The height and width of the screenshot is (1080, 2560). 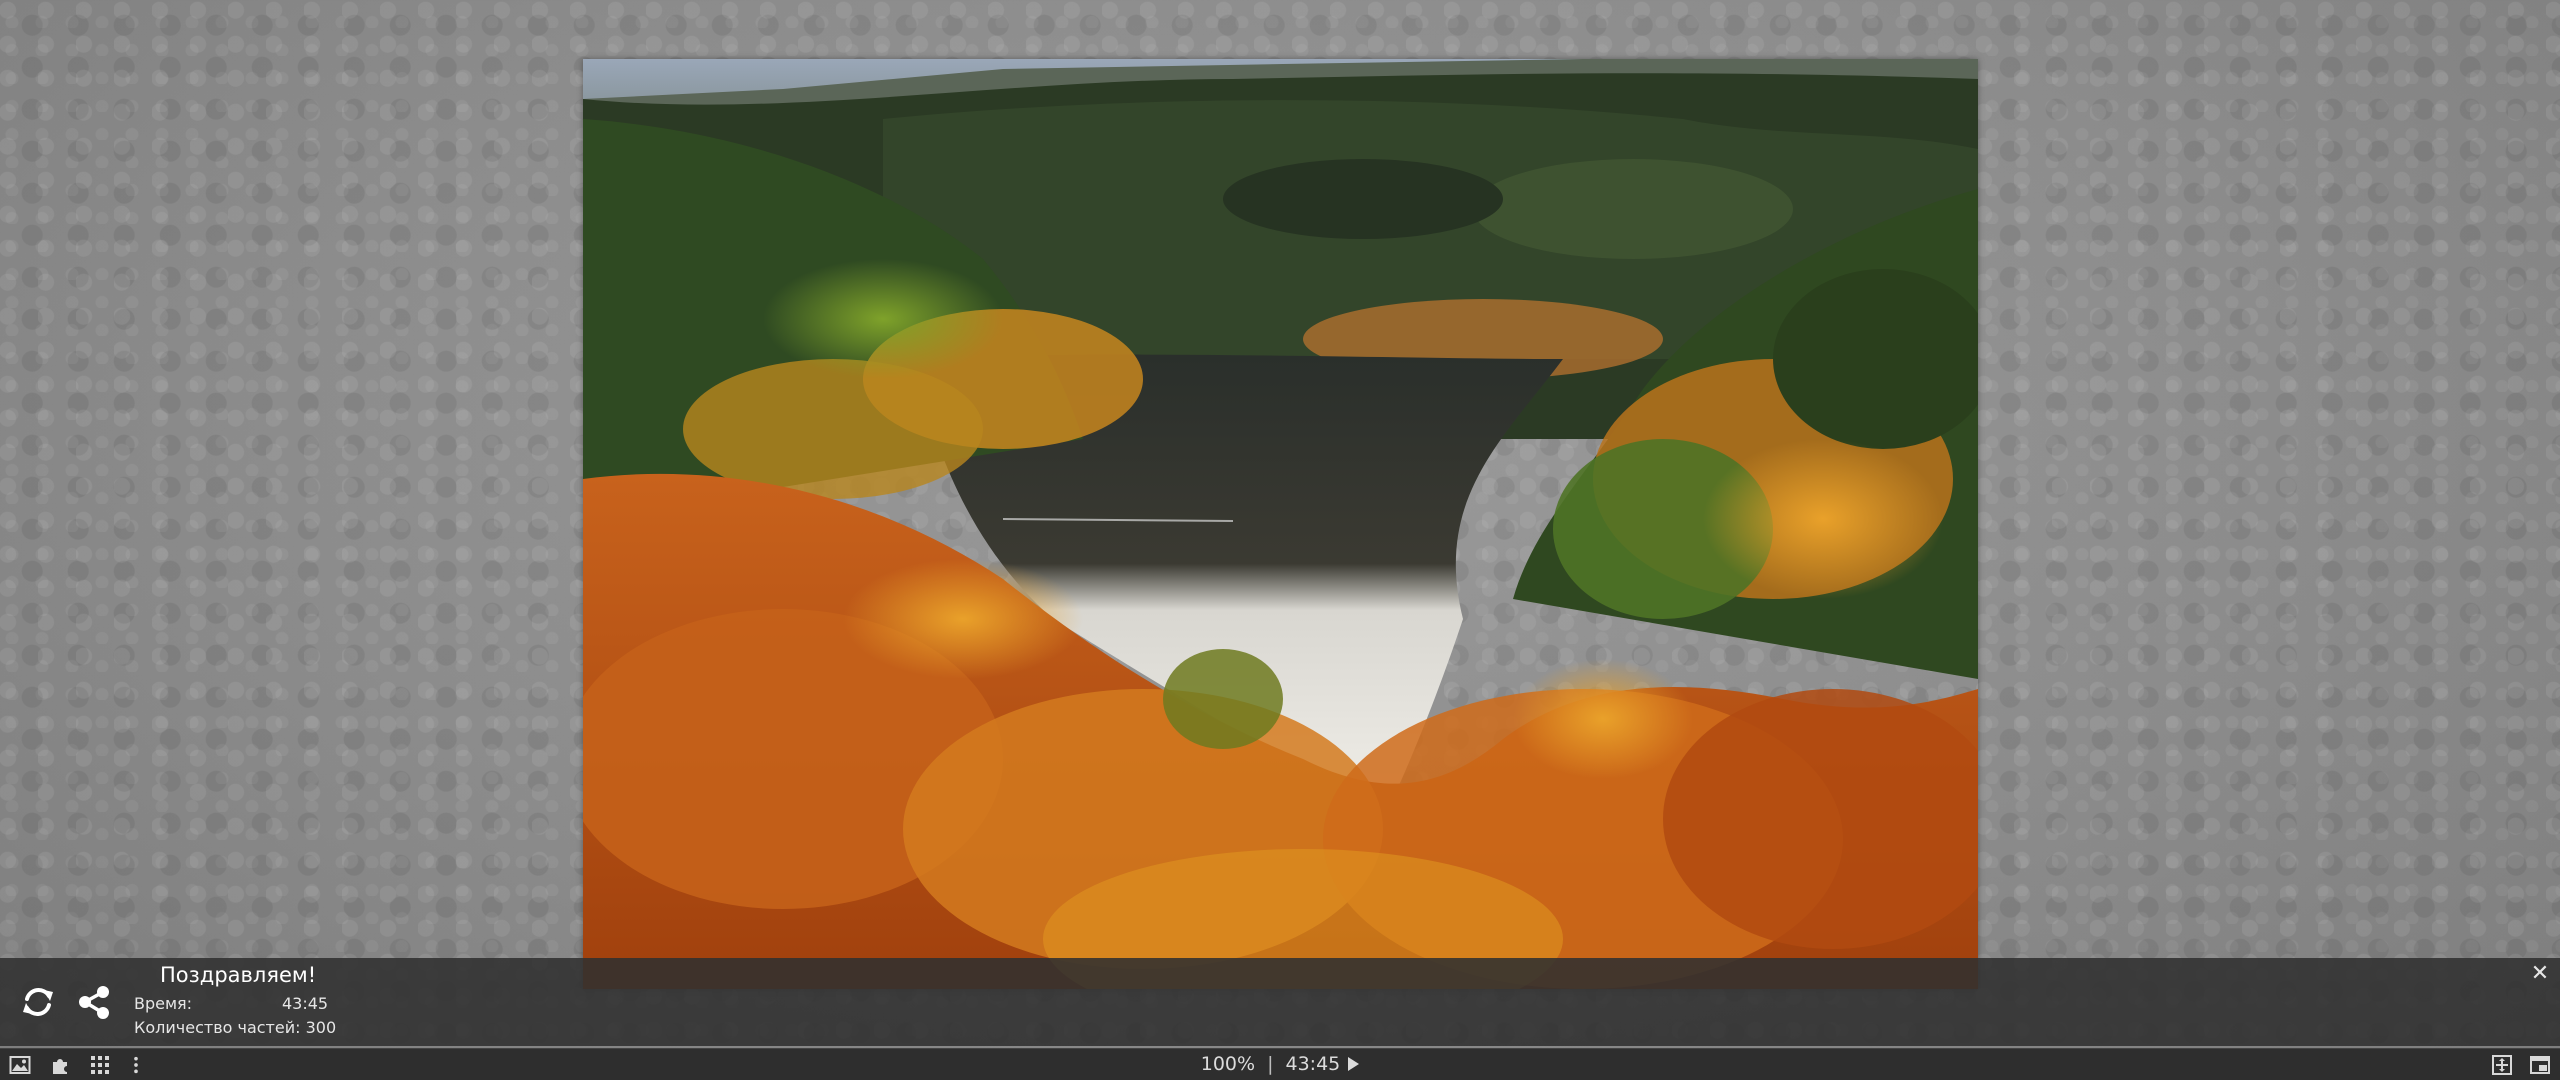 I want to click on window-mode-button, so click(x=2540, y=1065).